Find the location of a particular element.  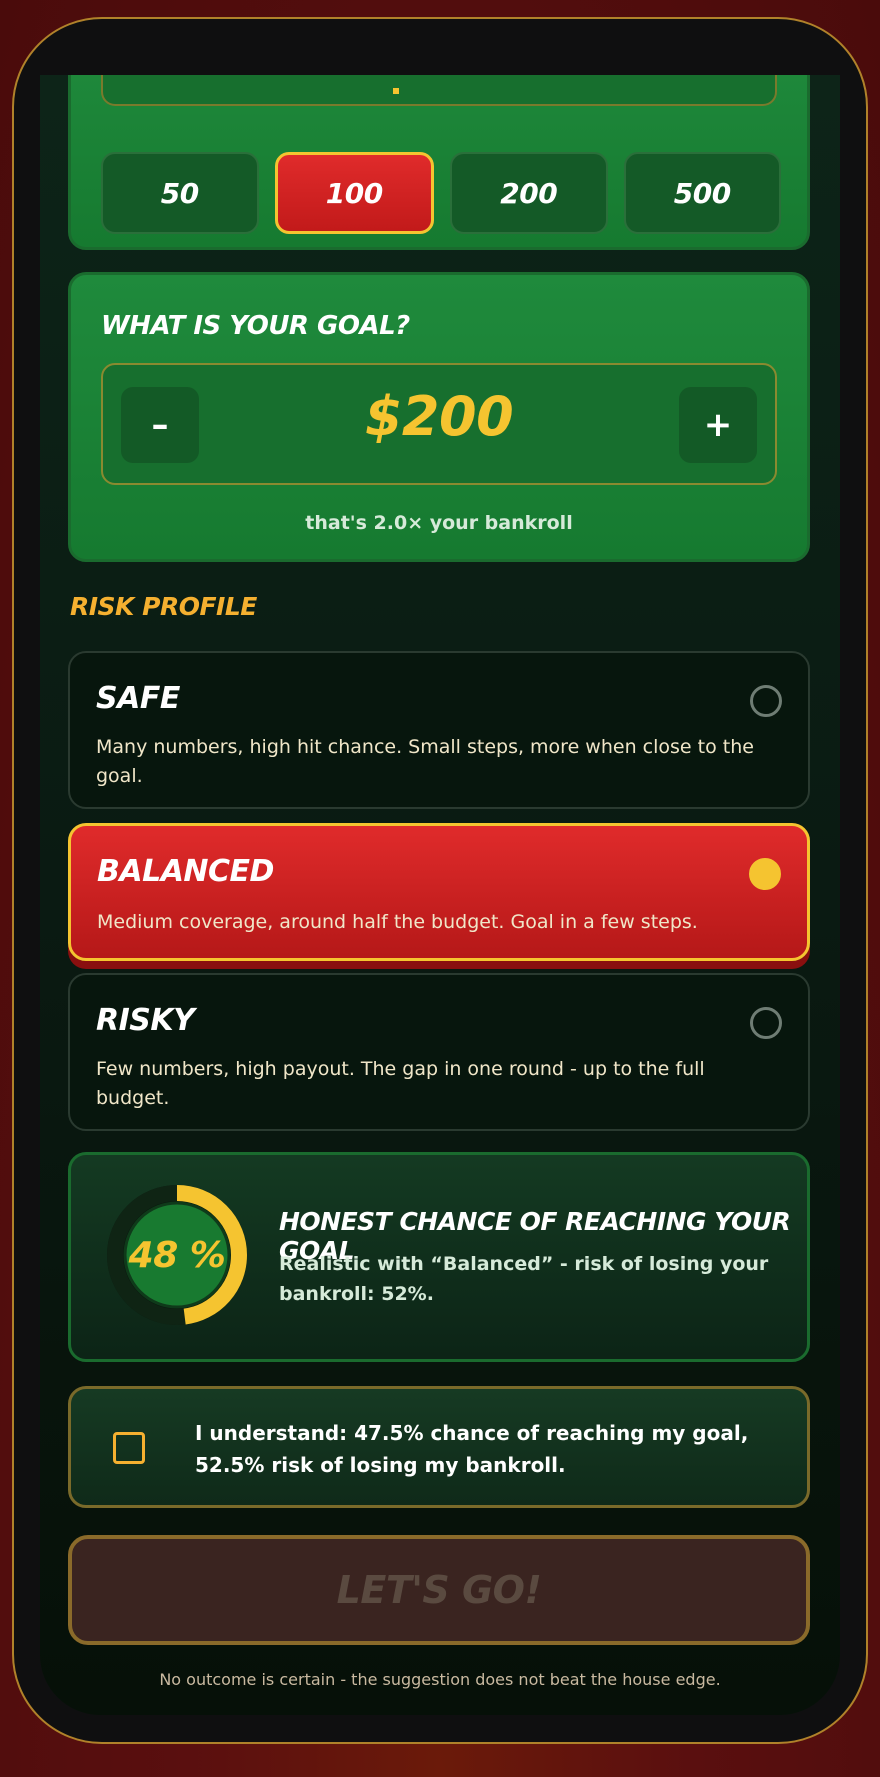

chip-100: 100 is located at coordinates (354, 193).